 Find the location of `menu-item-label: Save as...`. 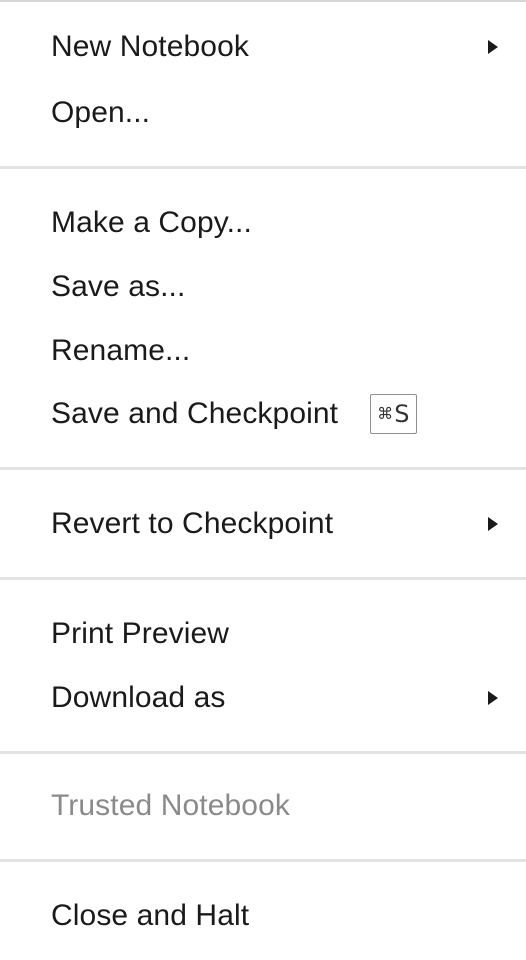

menu-item-label: Save as... is located at coordinates (118, 286).